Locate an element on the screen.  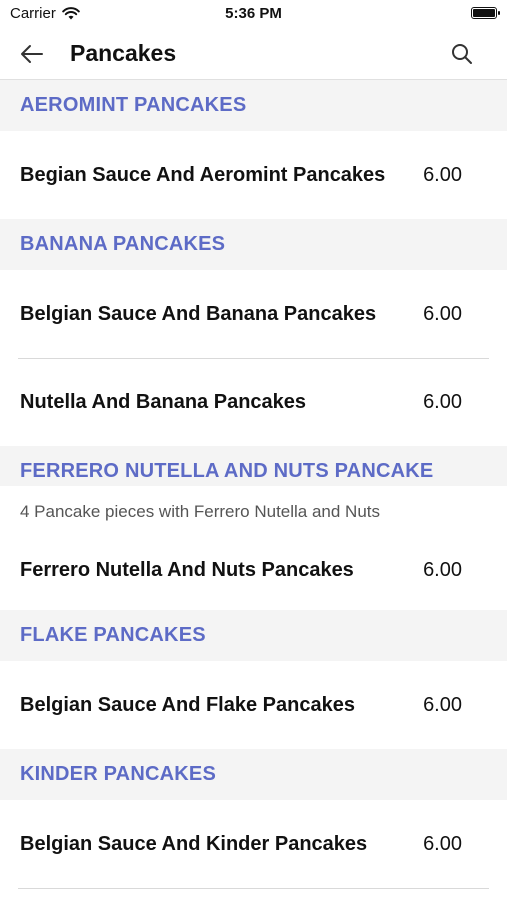
status-time: 5:36 PM is located at coordinates (253, 13).